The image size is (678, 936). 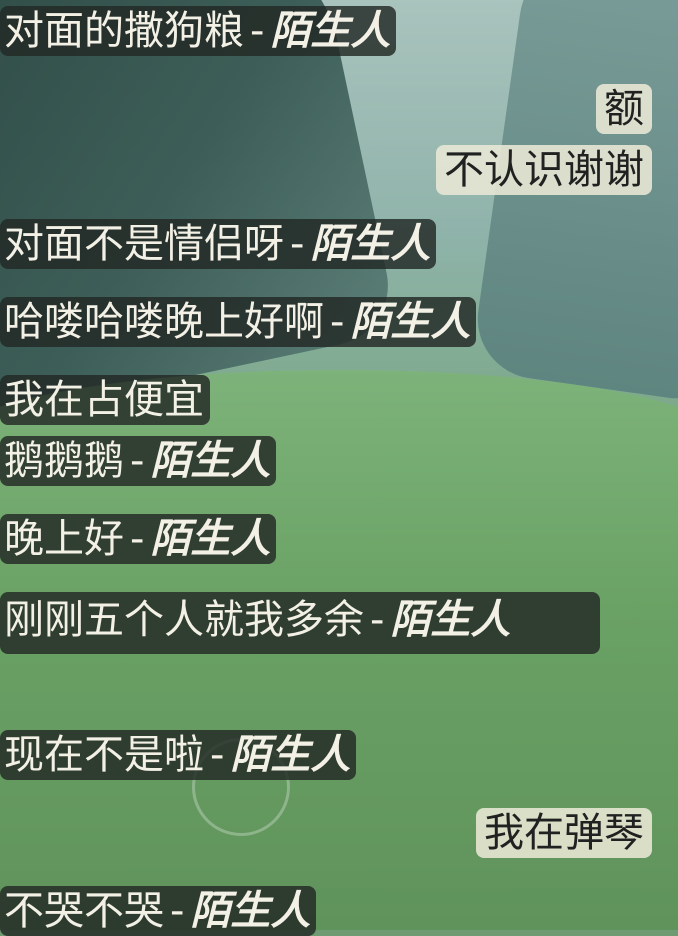 What do you see at coordinates (64, 539) in the screenshot?
I see `message-text: 晚上好` at bounding box center [64, 539].